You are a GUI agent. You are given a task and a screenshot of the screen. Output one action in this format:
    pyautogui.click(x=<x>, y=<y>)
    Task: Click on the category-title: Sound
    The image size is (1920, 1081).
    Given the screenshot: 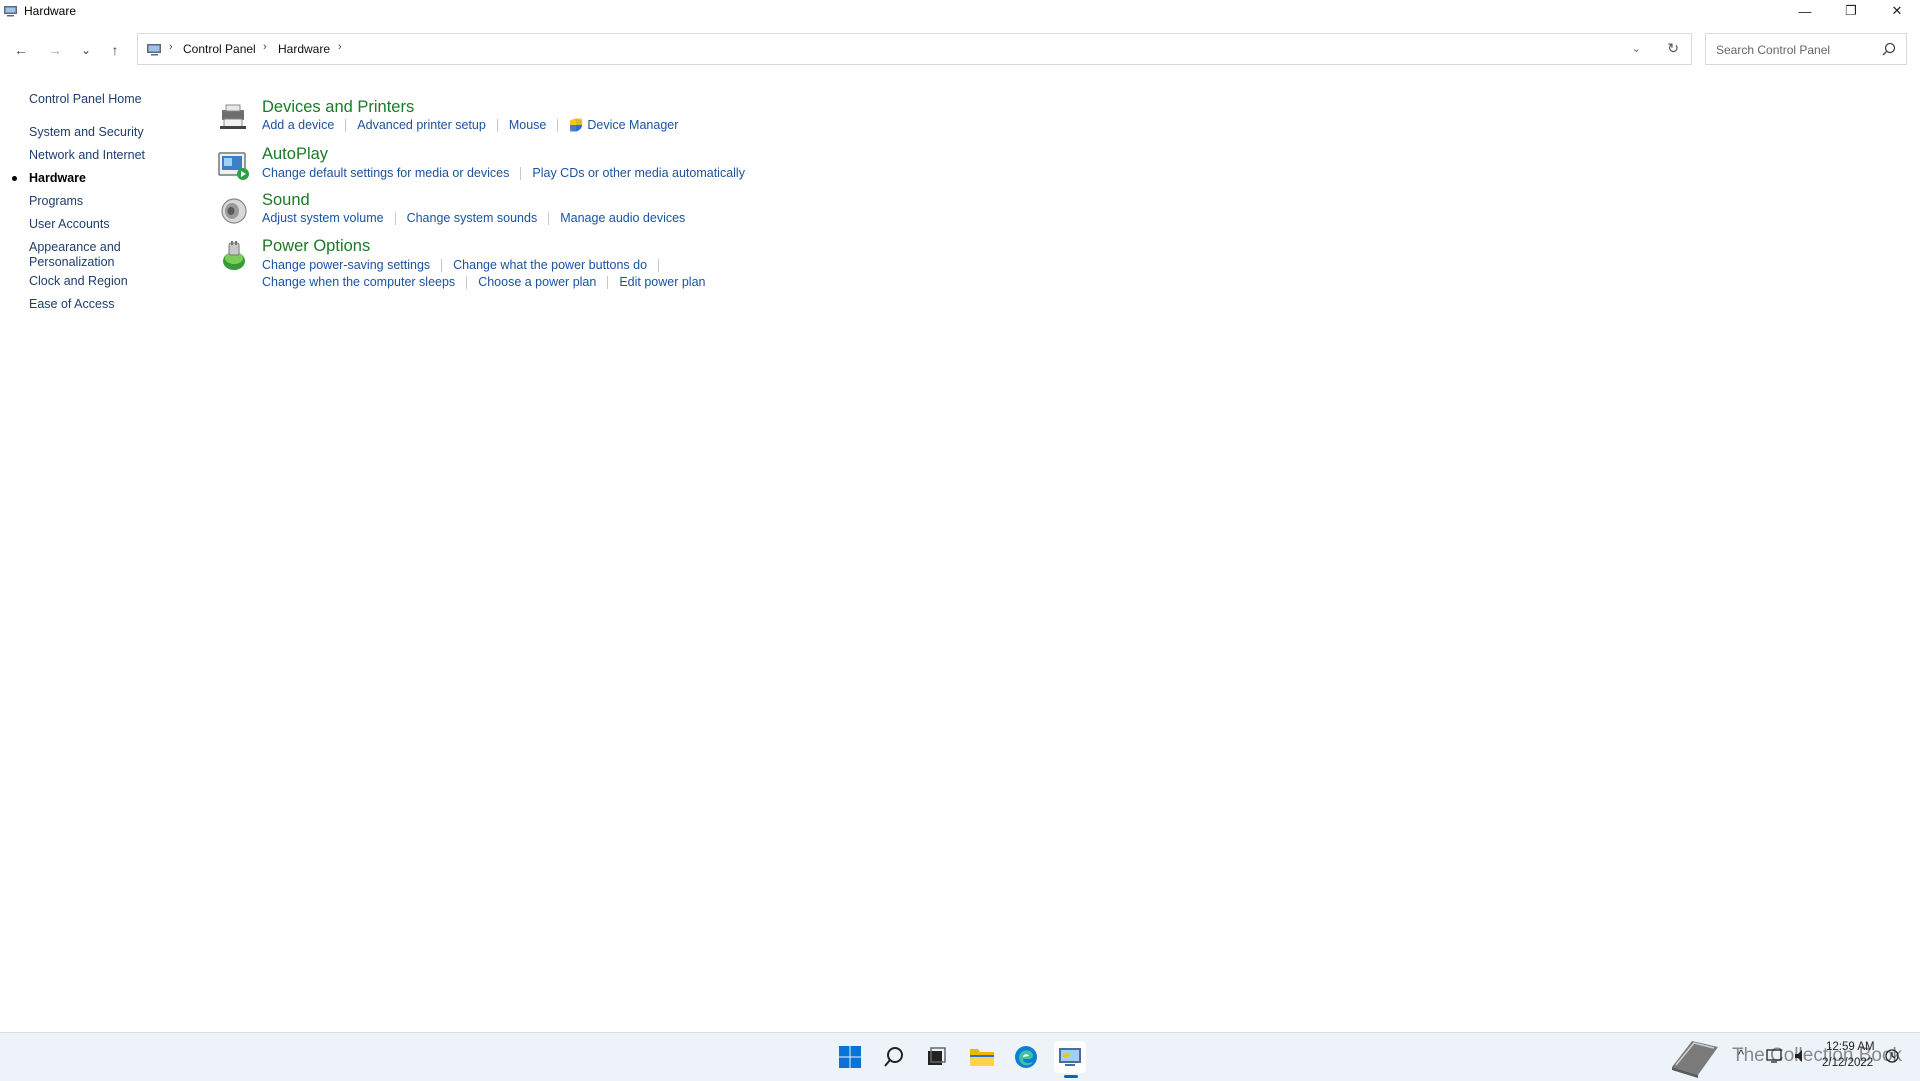 What is the action you would take?
    pyautogui.click(x=286, y=200)
    